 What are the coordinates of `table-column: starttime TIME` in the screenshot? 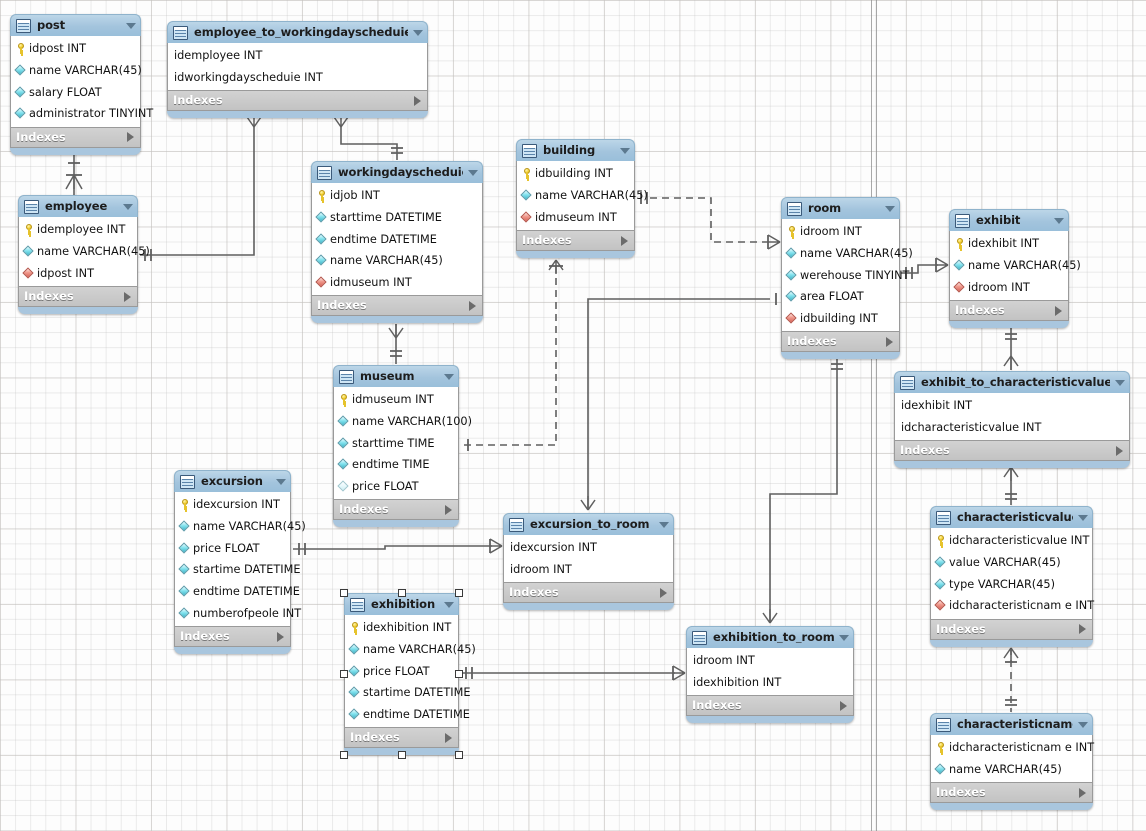 It's located at (396, 443).